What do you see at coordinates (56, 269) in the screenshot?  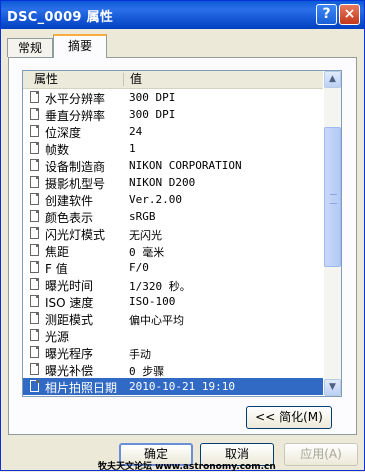 I see `property-name: F 值` at bounding box center [56, 269].